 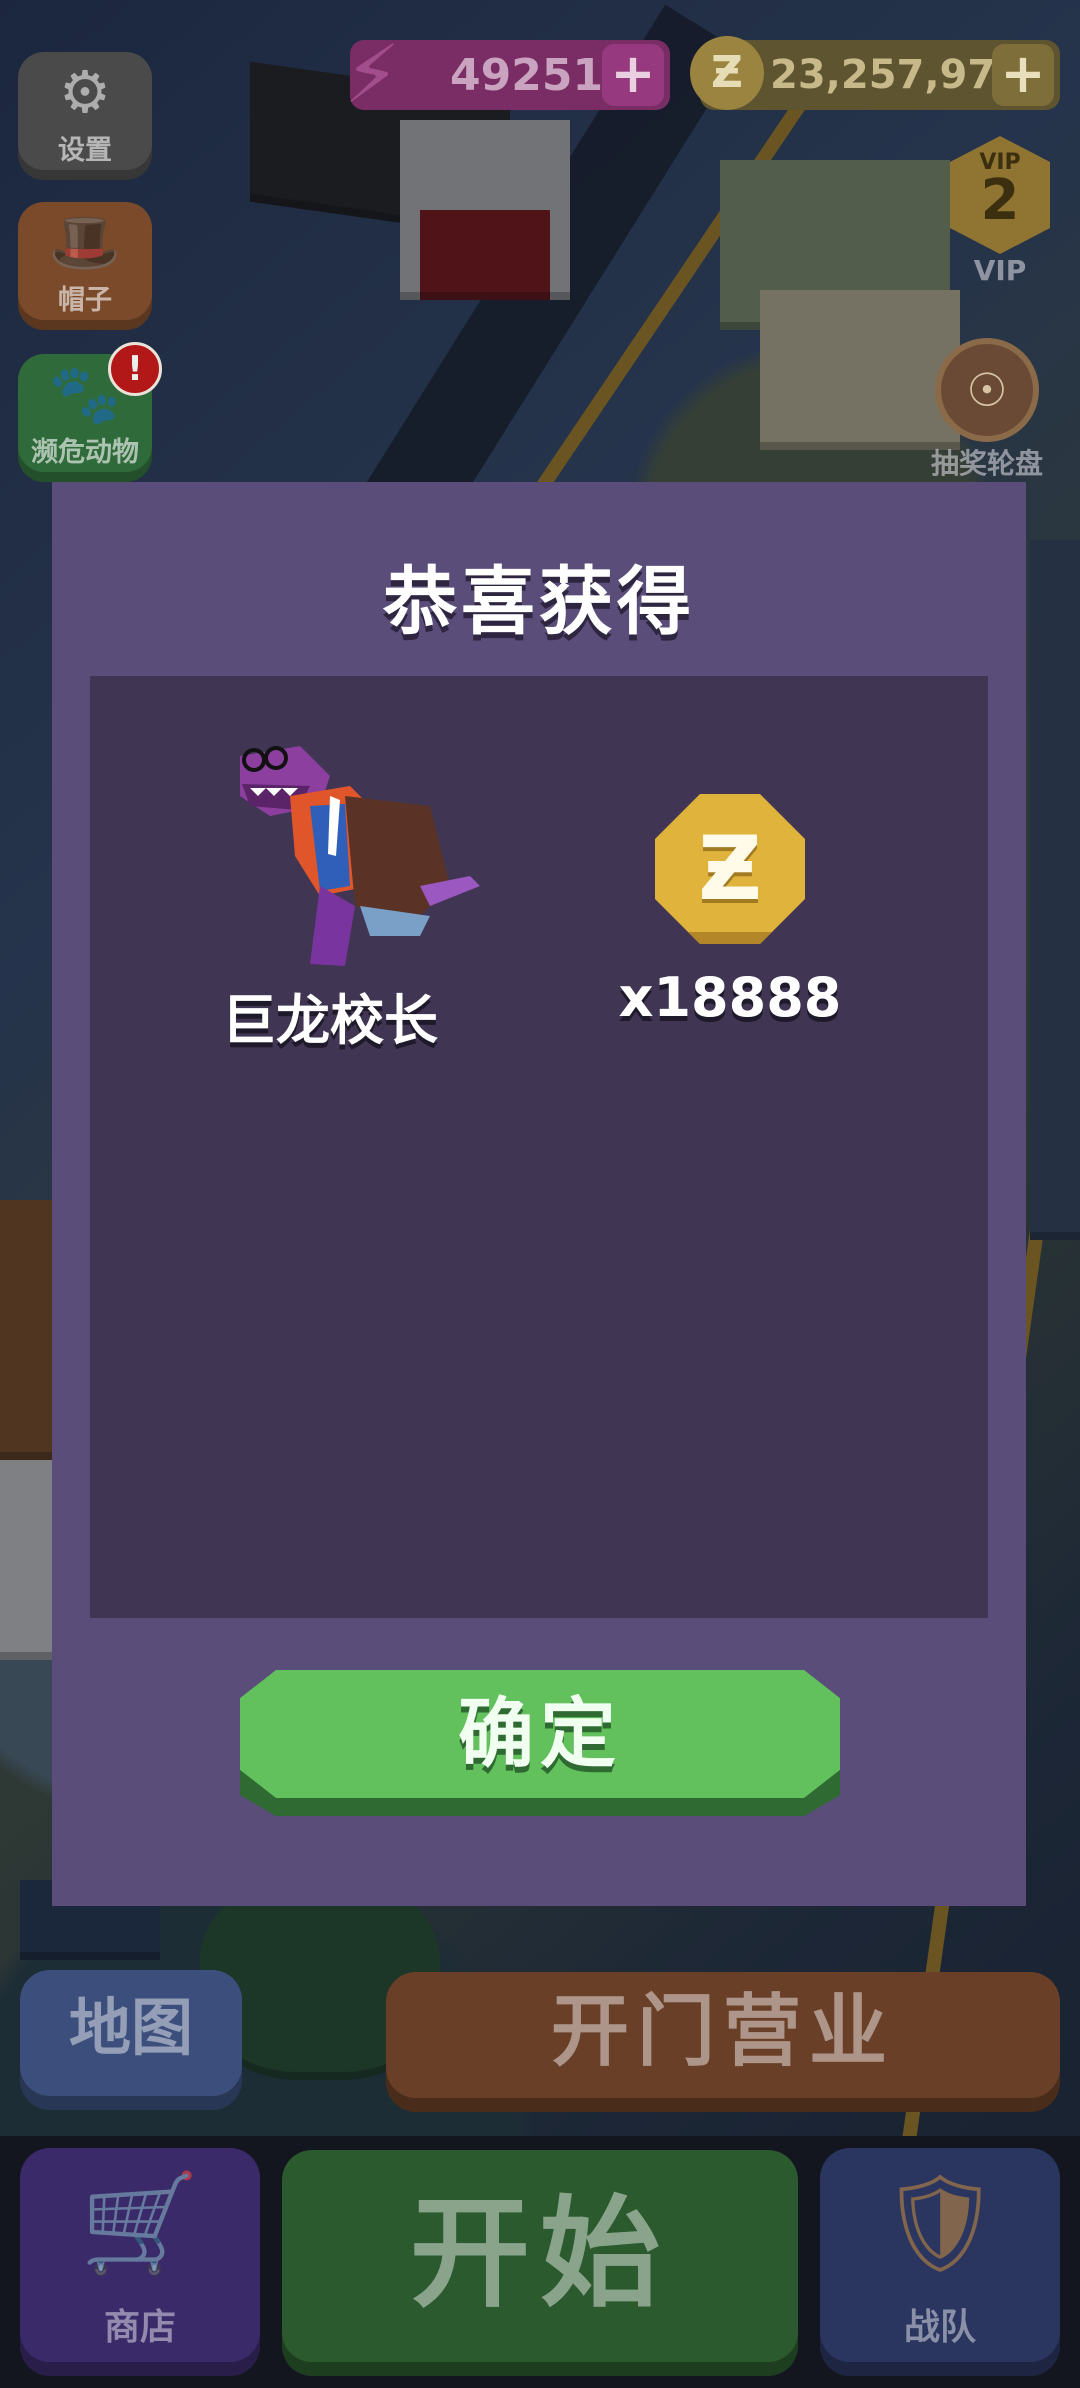 What do you see at coordinates (986, 463) in the screenshot?
I see `lucky-wheel-label: 抽奖轮盘` at bounding box center [986, 463].